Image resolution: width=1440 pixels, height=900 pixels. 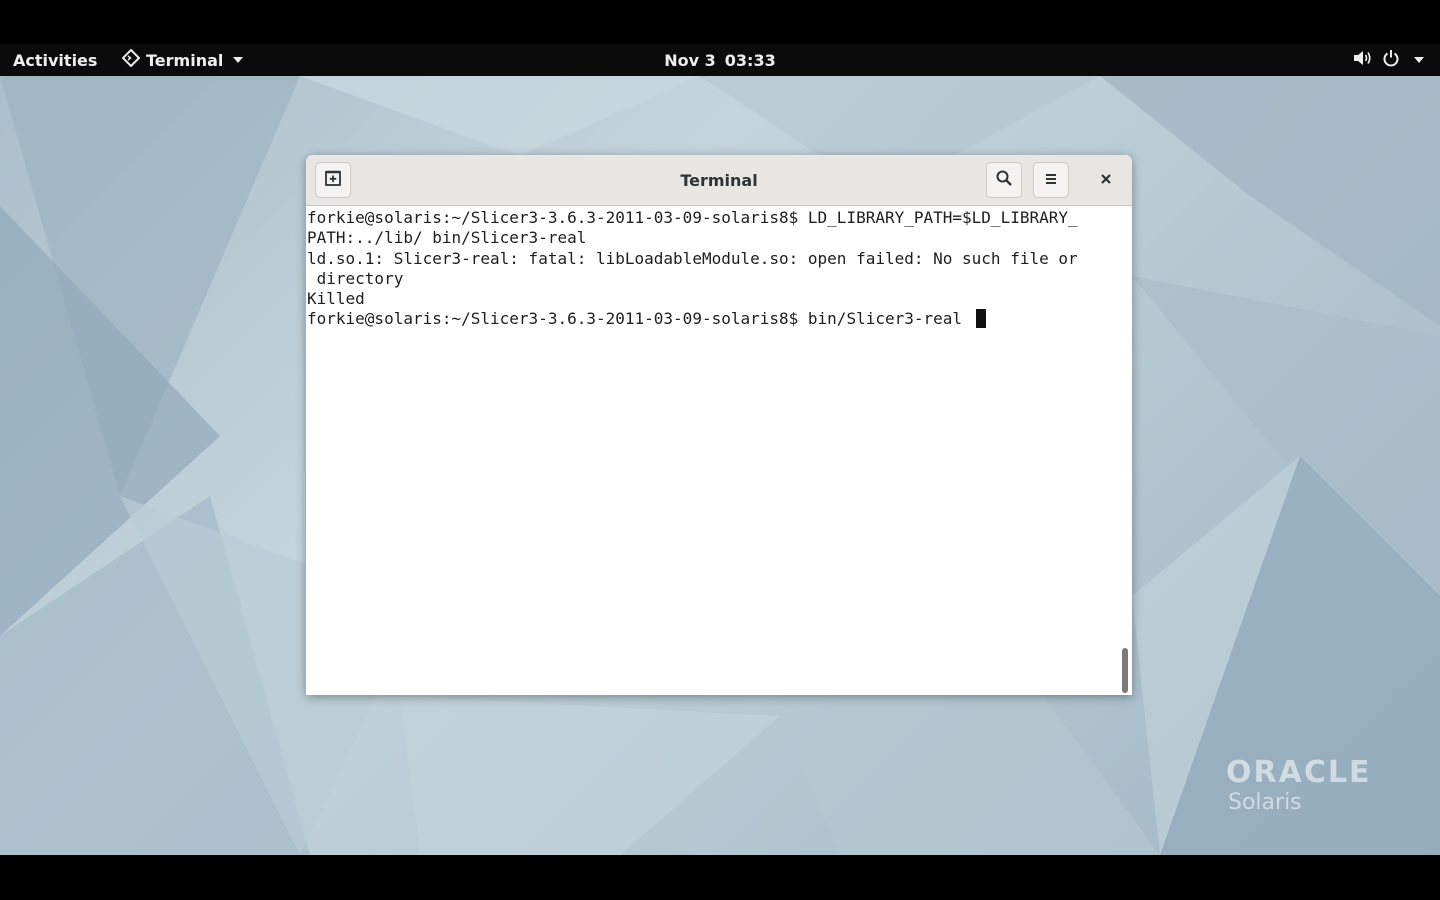 I want to click on clock-date: Nov 3, so click(x=690, y=60).